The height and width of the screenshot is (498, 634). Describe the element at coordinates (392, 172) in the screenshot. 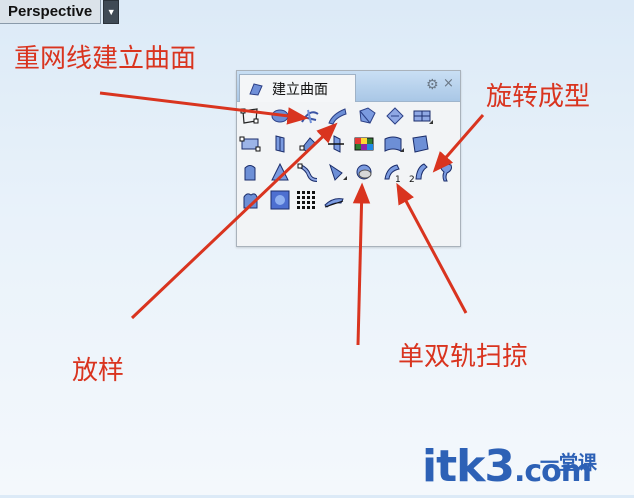

I see `sweep1-tool: 1` at that location.